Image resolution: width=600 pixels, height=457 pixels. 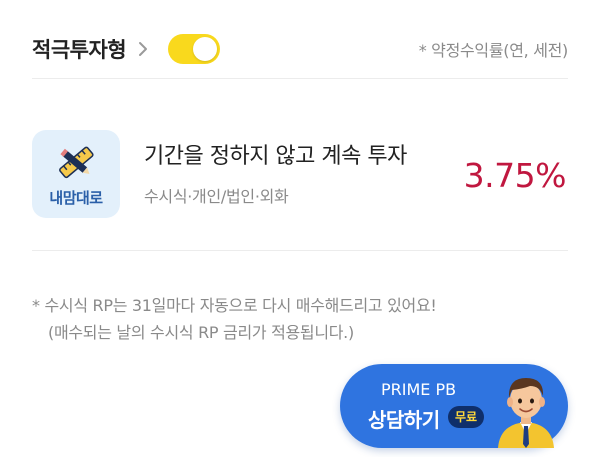 I want to click on investment-type-header: 적극투자형 * 약정수익률(연, 세전), so click(x=300, y=49).